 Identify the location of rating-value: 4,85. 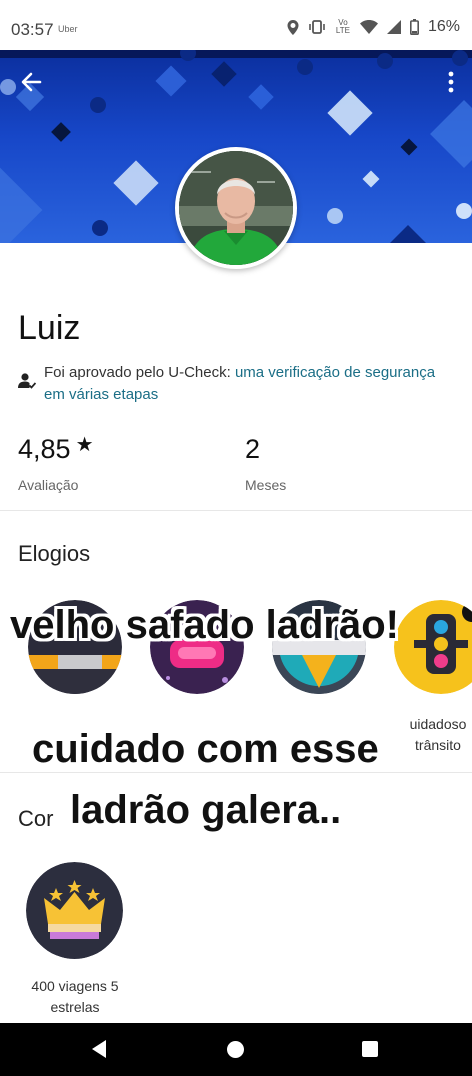
(44, 449).